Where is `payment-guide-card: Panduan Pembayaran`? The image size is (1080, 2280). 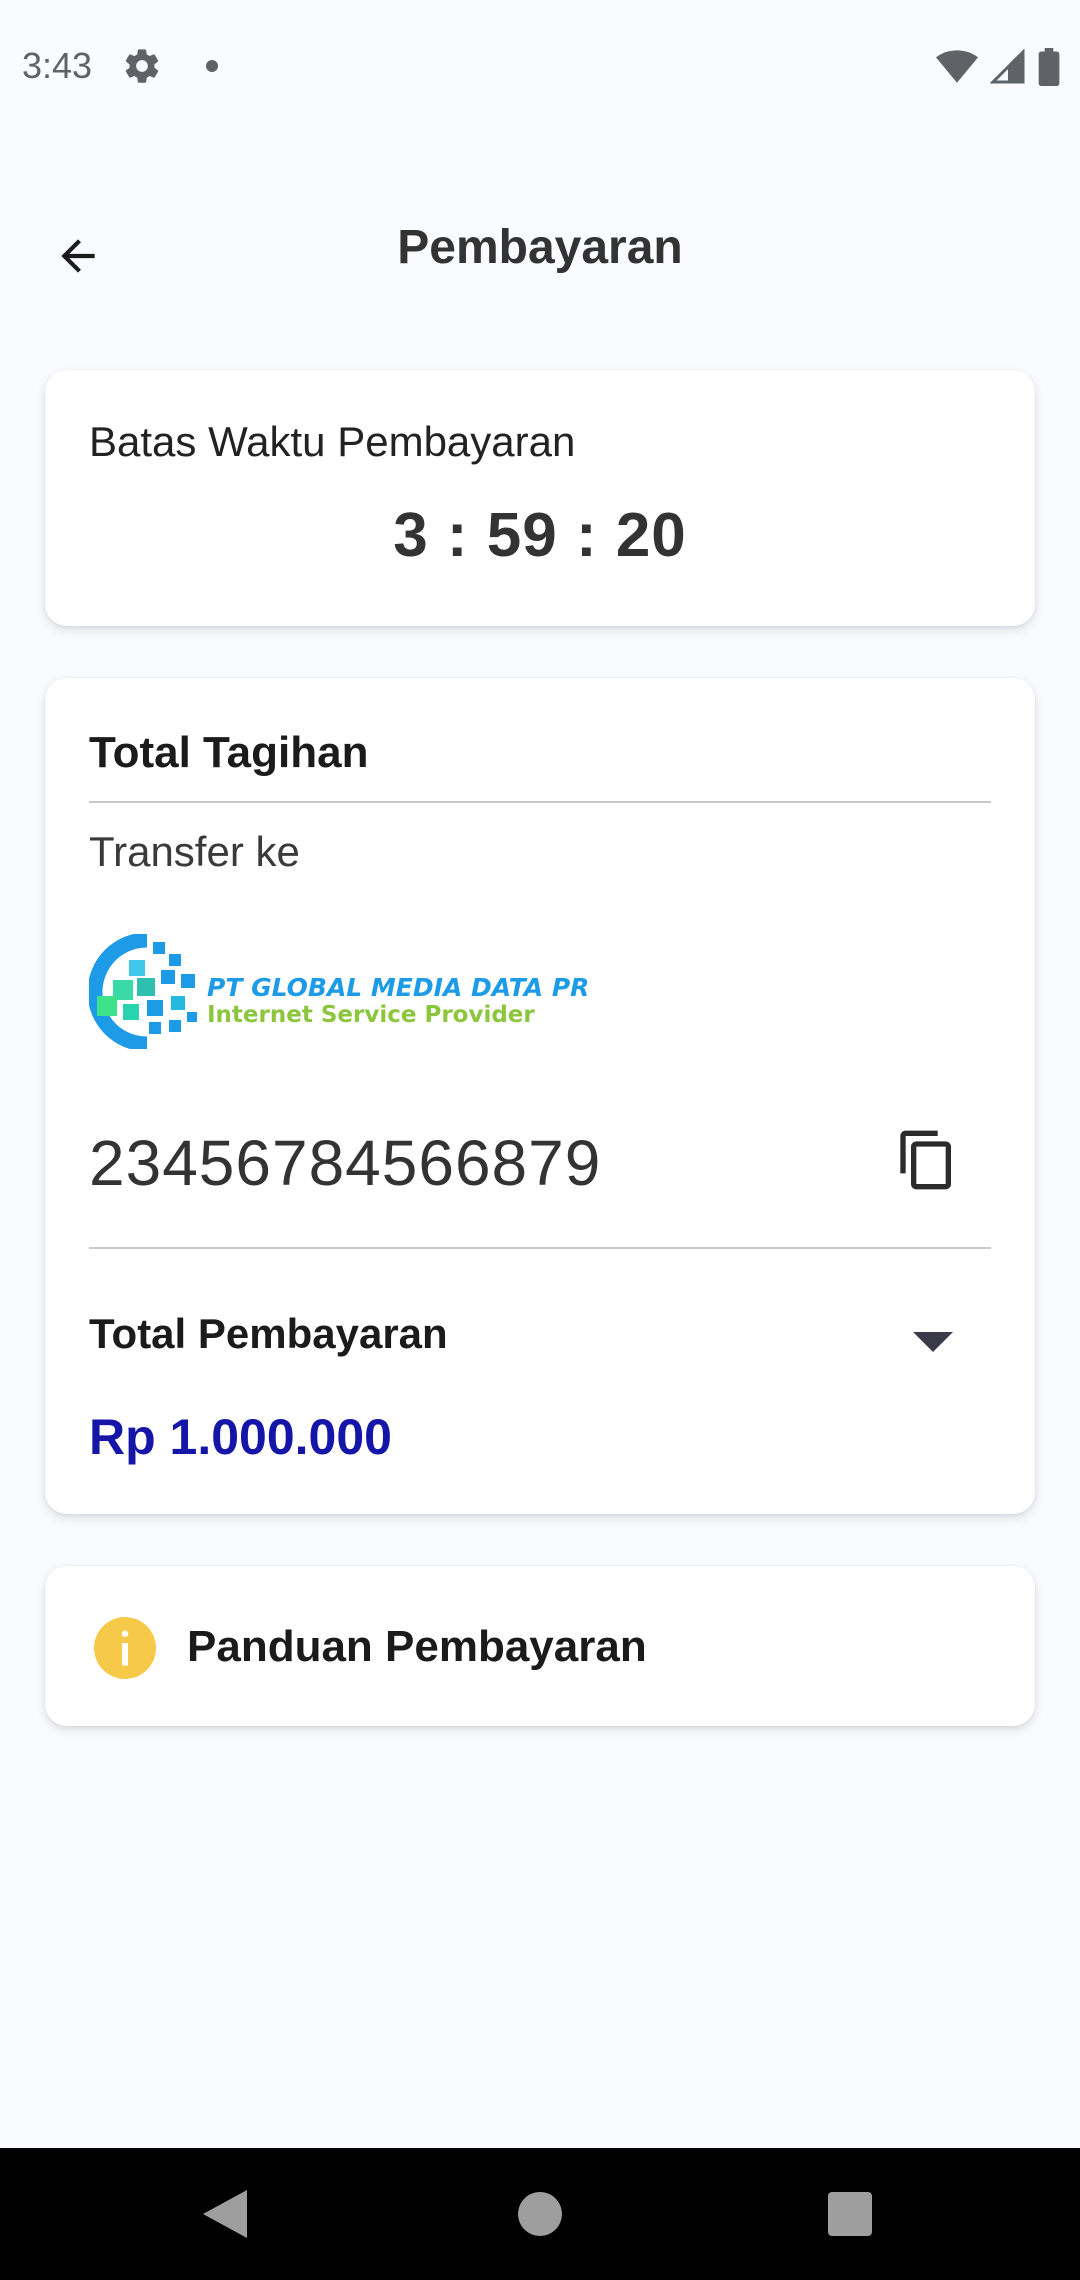
payment-guide-card: Panduan Pembayaran is located at coordinates (540, 1646).